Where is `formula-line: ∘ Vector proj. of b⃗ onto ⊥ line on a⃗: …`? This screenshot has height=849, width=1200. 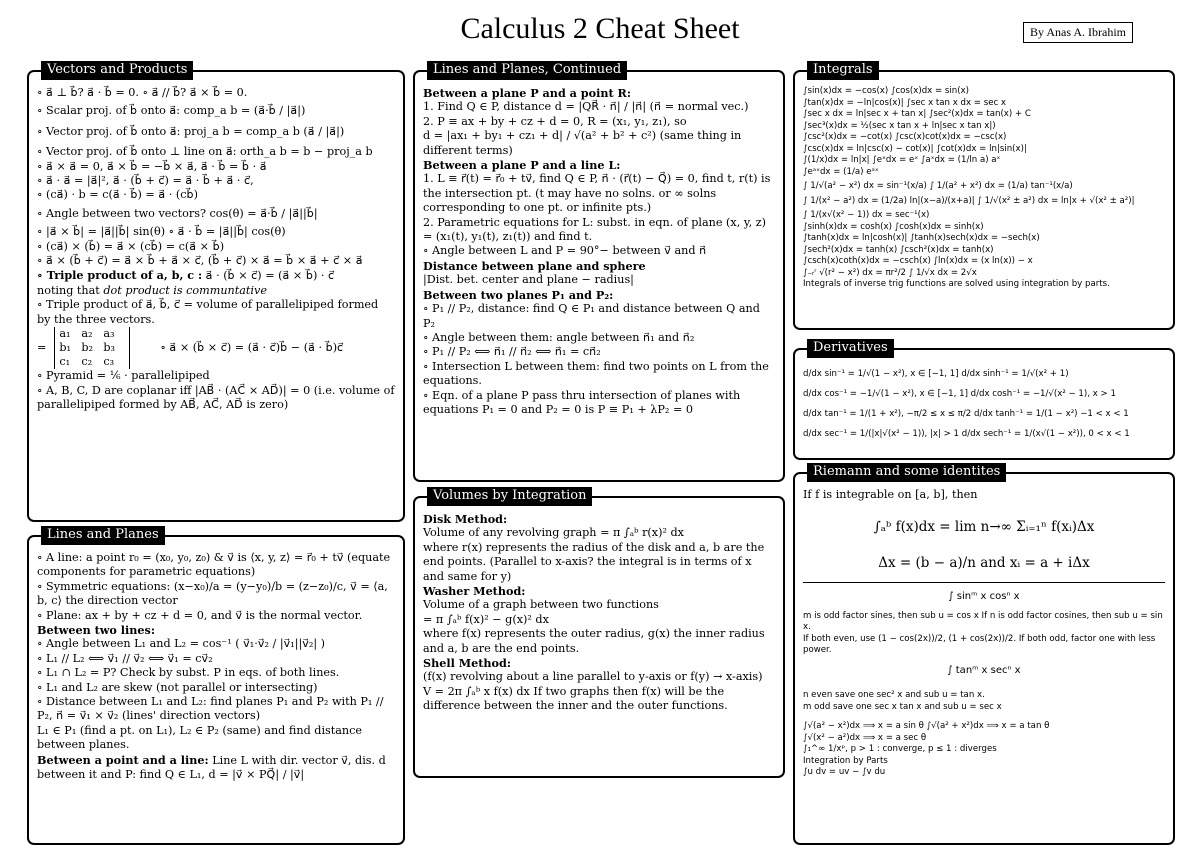
formula-line: ∘ Vector proj. of b⃗ onto ⊥ line on a⃗: … is located at coordinates (205, 152).